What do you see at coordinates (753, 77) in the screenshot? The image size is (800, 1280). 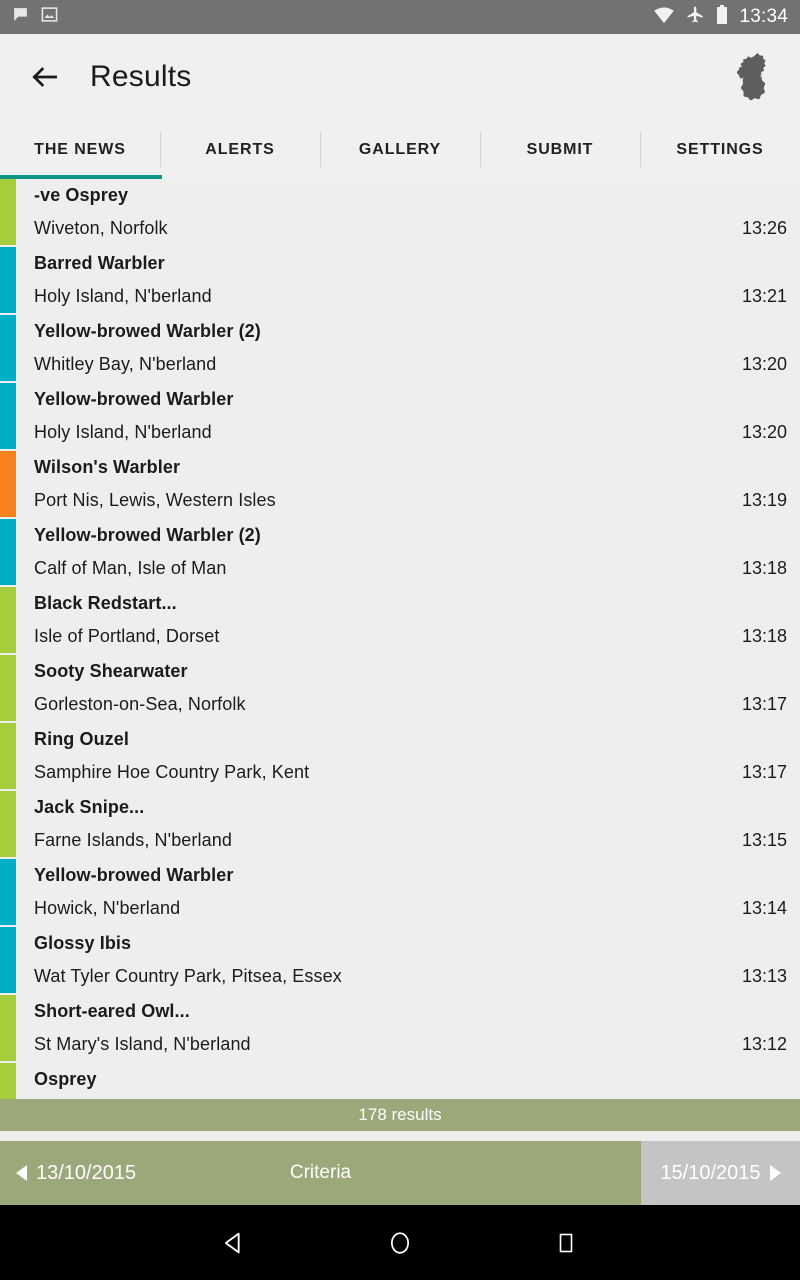 I see `uk-ireland-map-icon` at bounding box center [753, 77].